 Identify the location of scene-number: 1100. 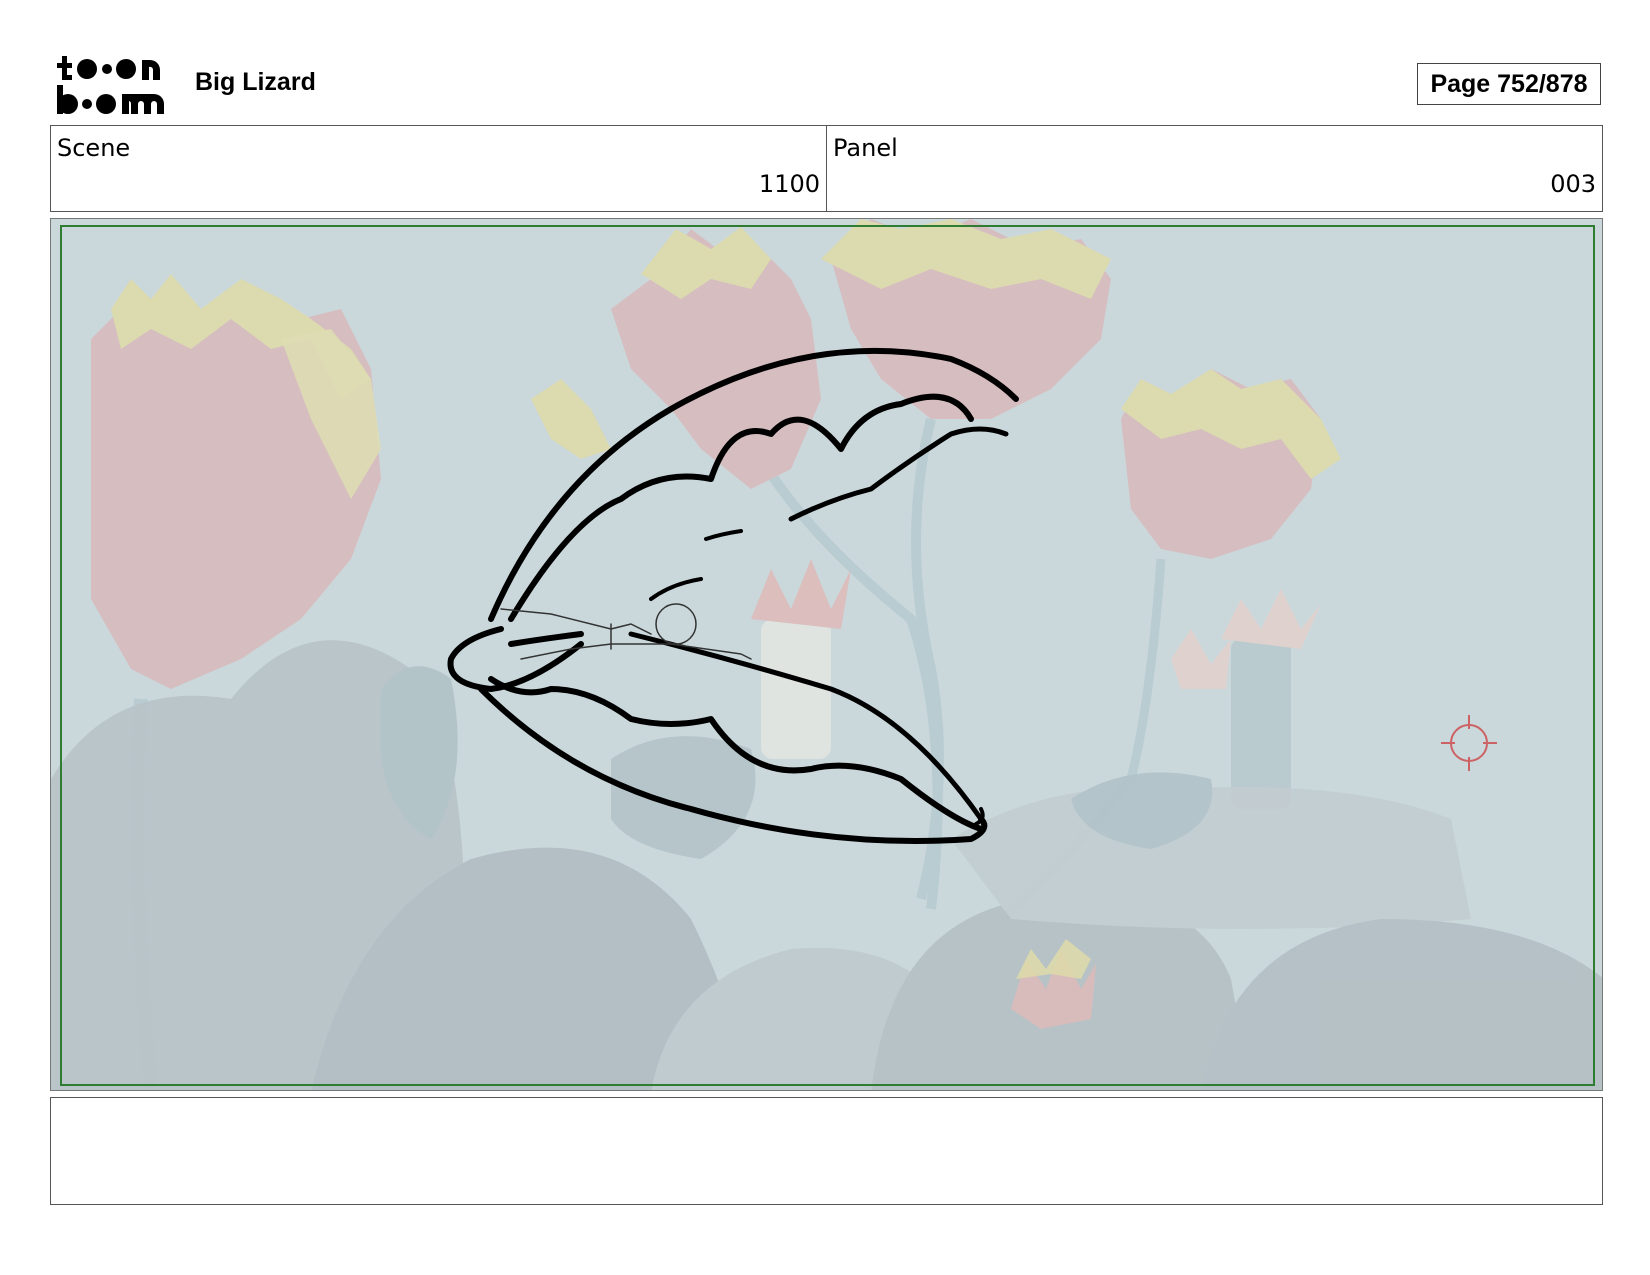
(789, 184).